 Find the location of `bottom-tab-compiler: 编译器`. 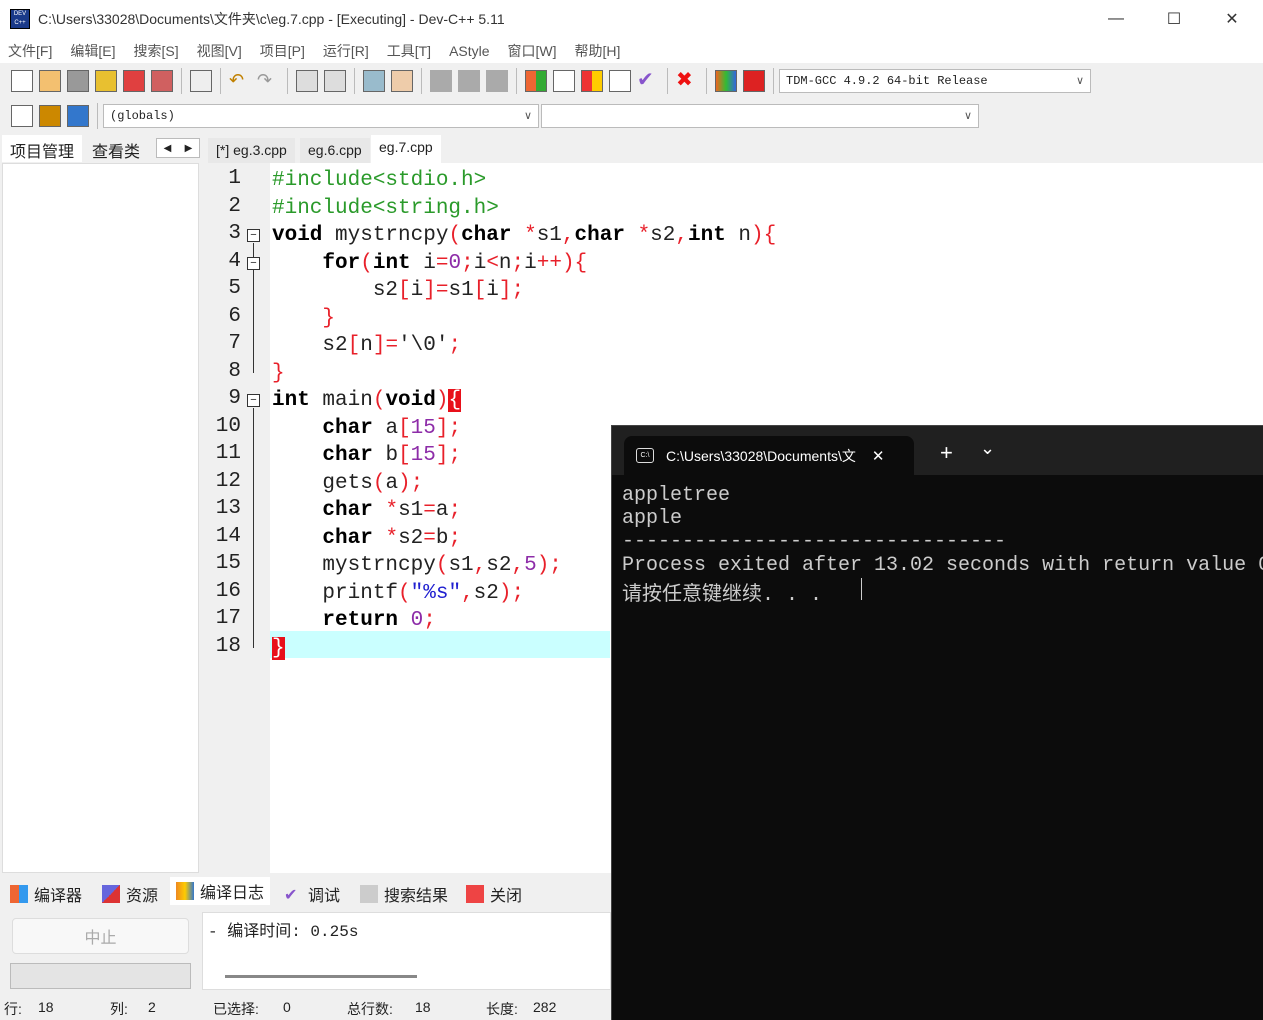

bottom-tab-compiler: 编译器 is located at coordinates (46, 894).